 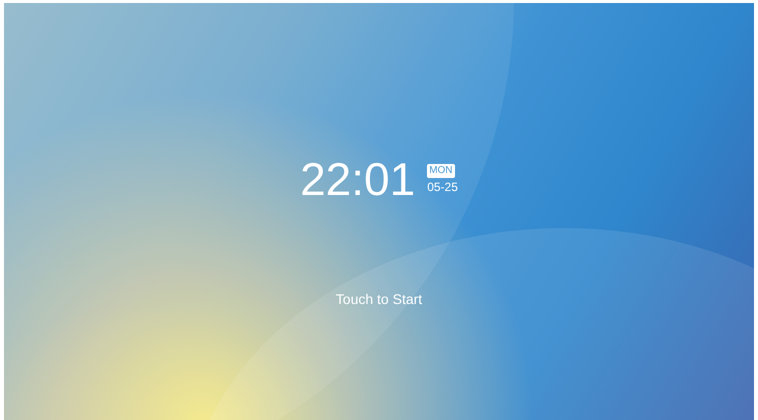 I want to click on touch-to-start-prompt: Touch to Start, so click(x=379, y=299).